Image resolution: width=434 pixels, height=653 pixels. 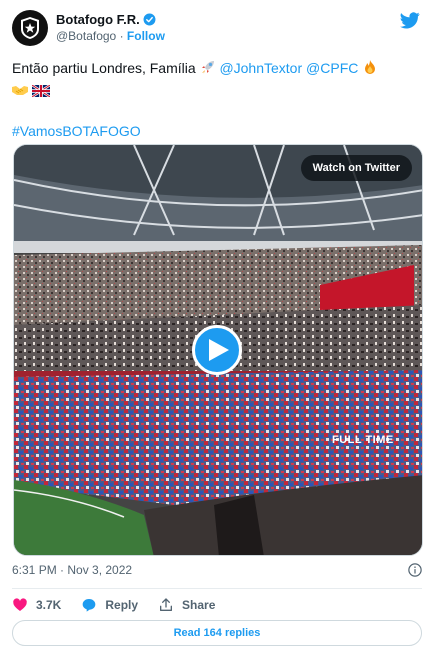 What do you see at coordinates (363, 440) in the screenshot?
I see `scoreboard-text: FULL TIME` at bounding box center [363, 440].